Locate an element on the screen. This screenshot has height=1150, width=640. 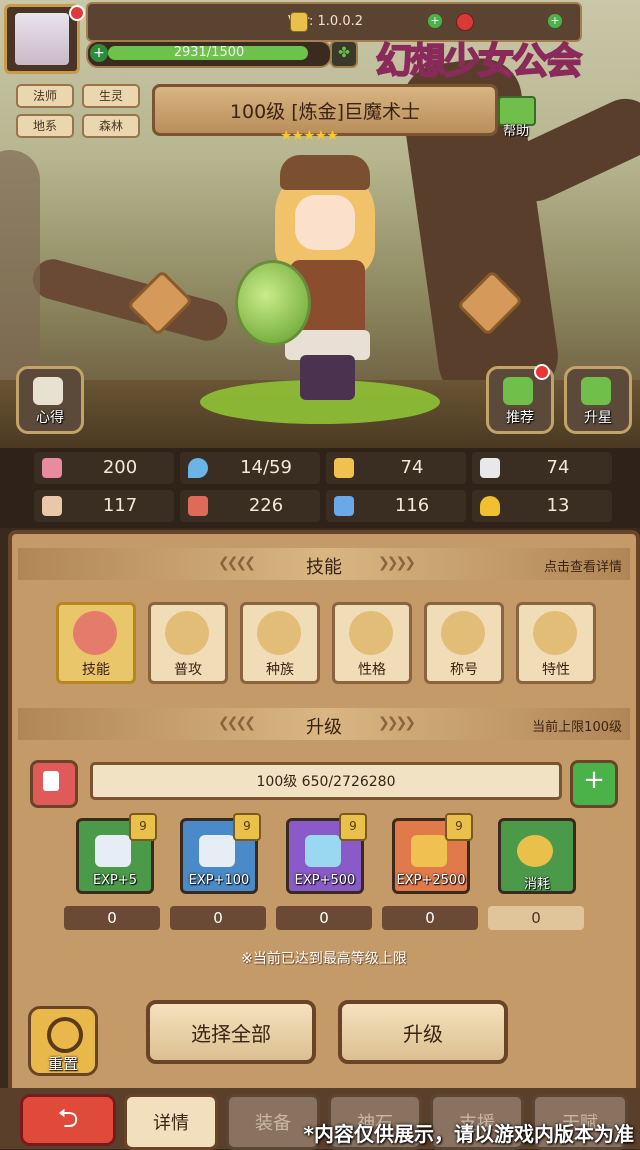
help-label: 帮助 is located at coordinates (515, 131).